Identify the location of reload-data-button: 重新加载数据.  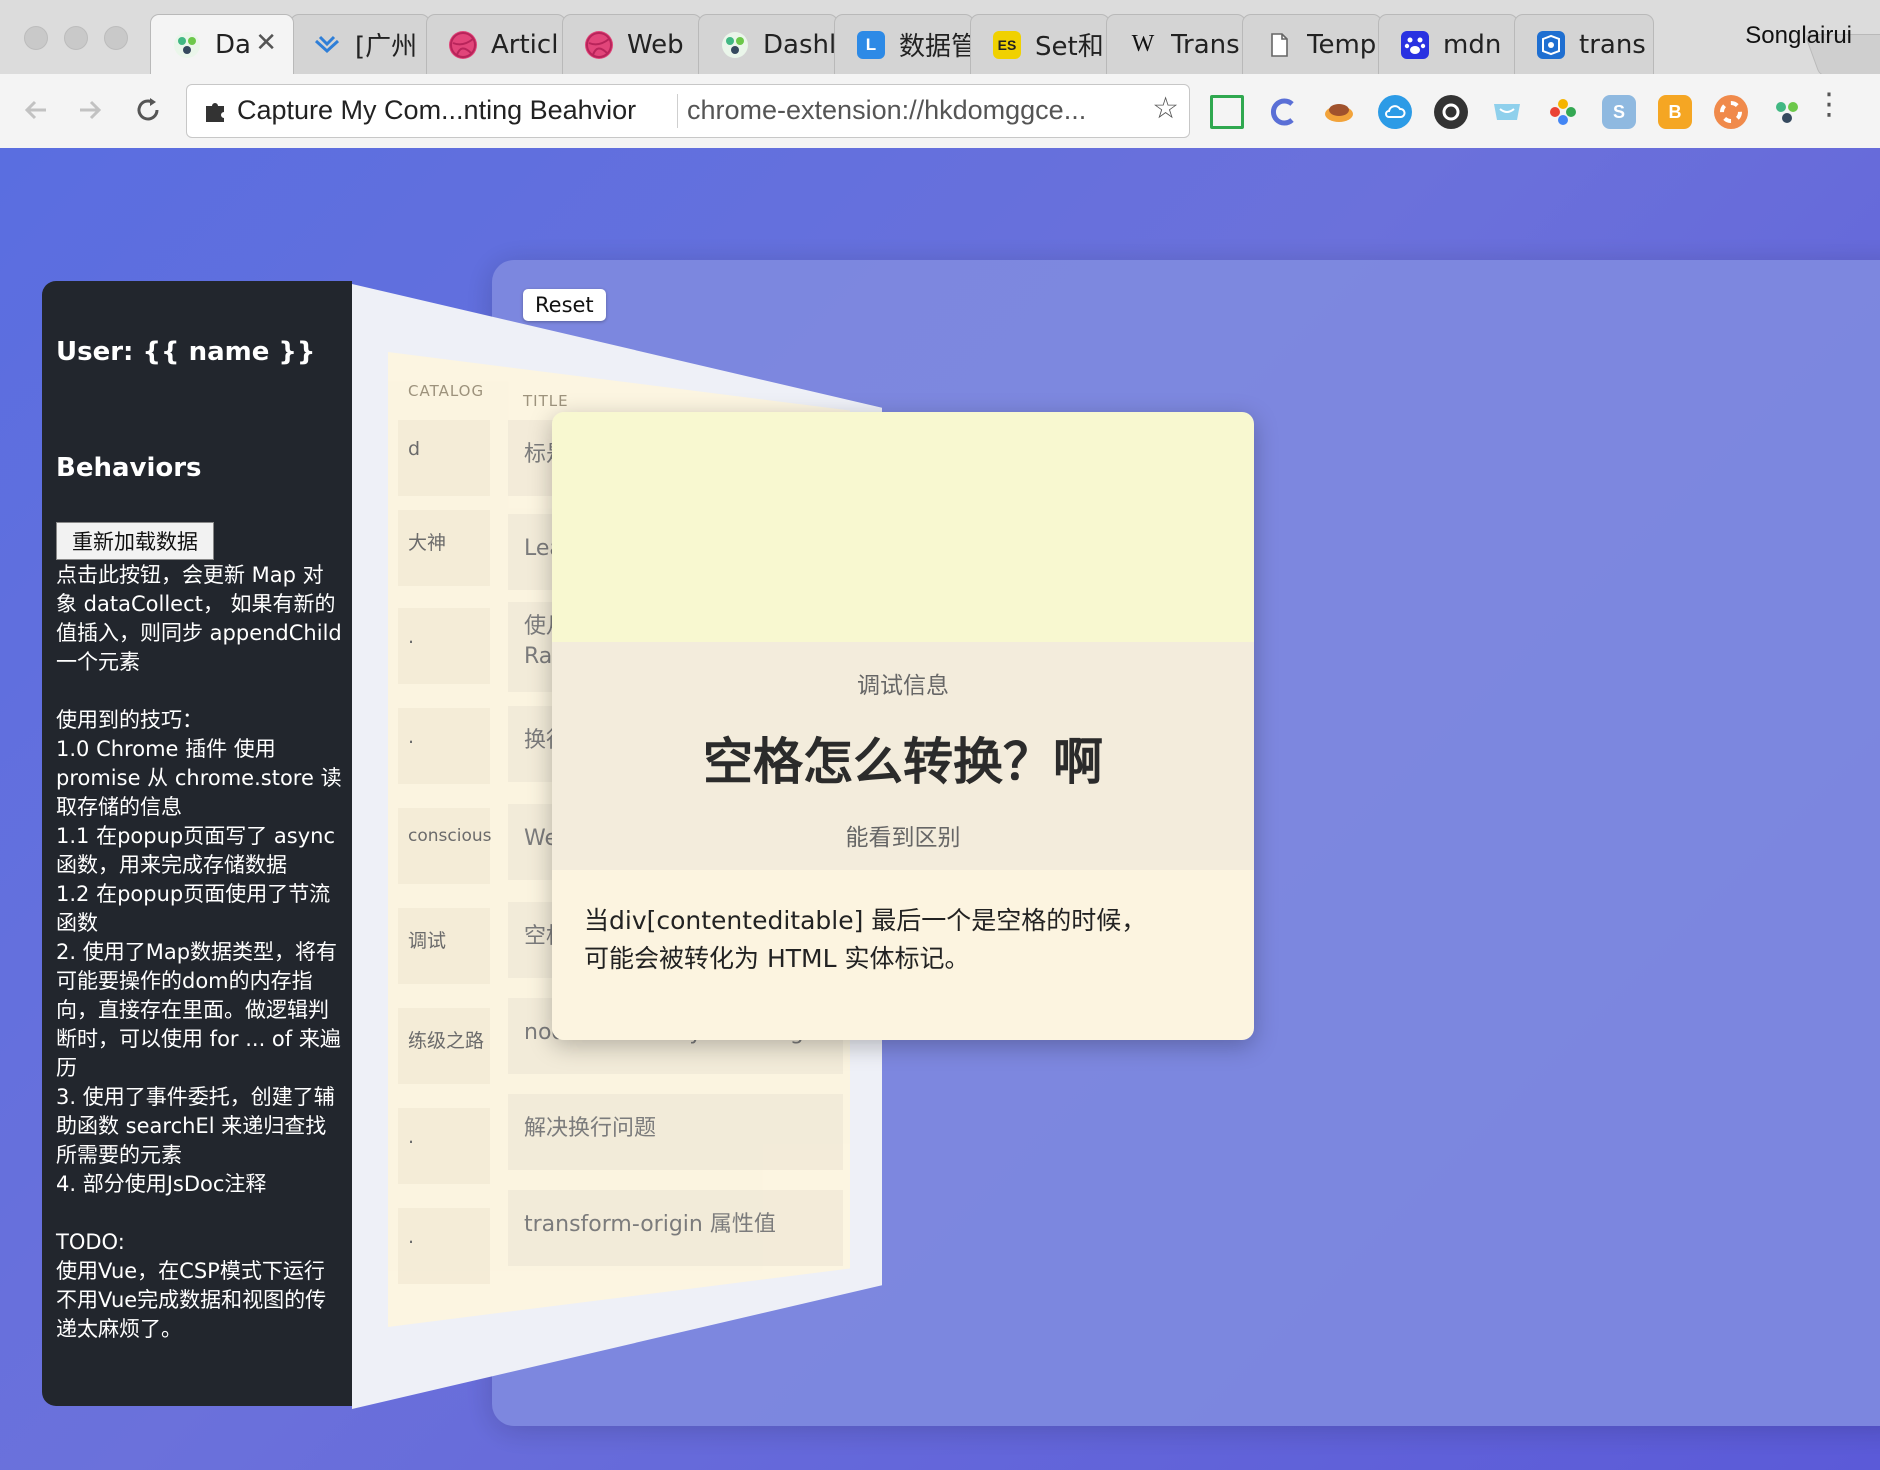
(135, 541).